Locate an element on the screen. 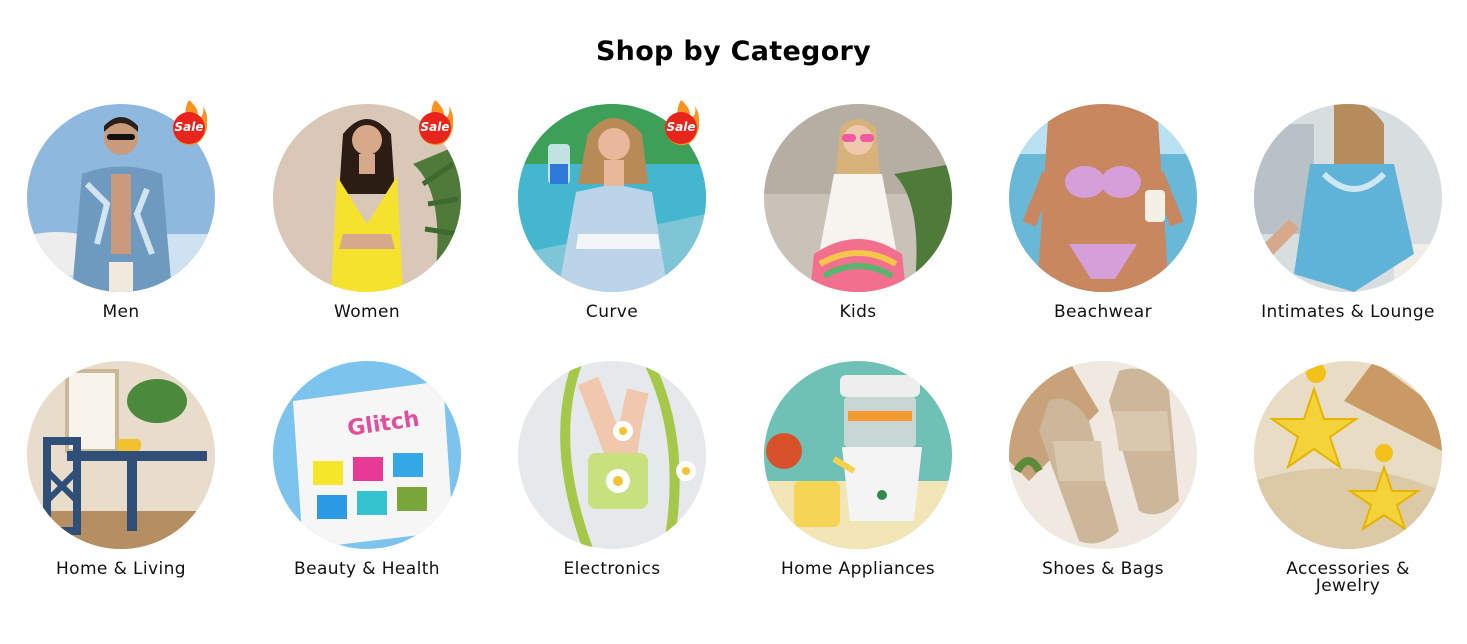 This screenshot has width=1467, height=644. category-intimates: Intimates & Lounge is located at coordinates (1348, 212).